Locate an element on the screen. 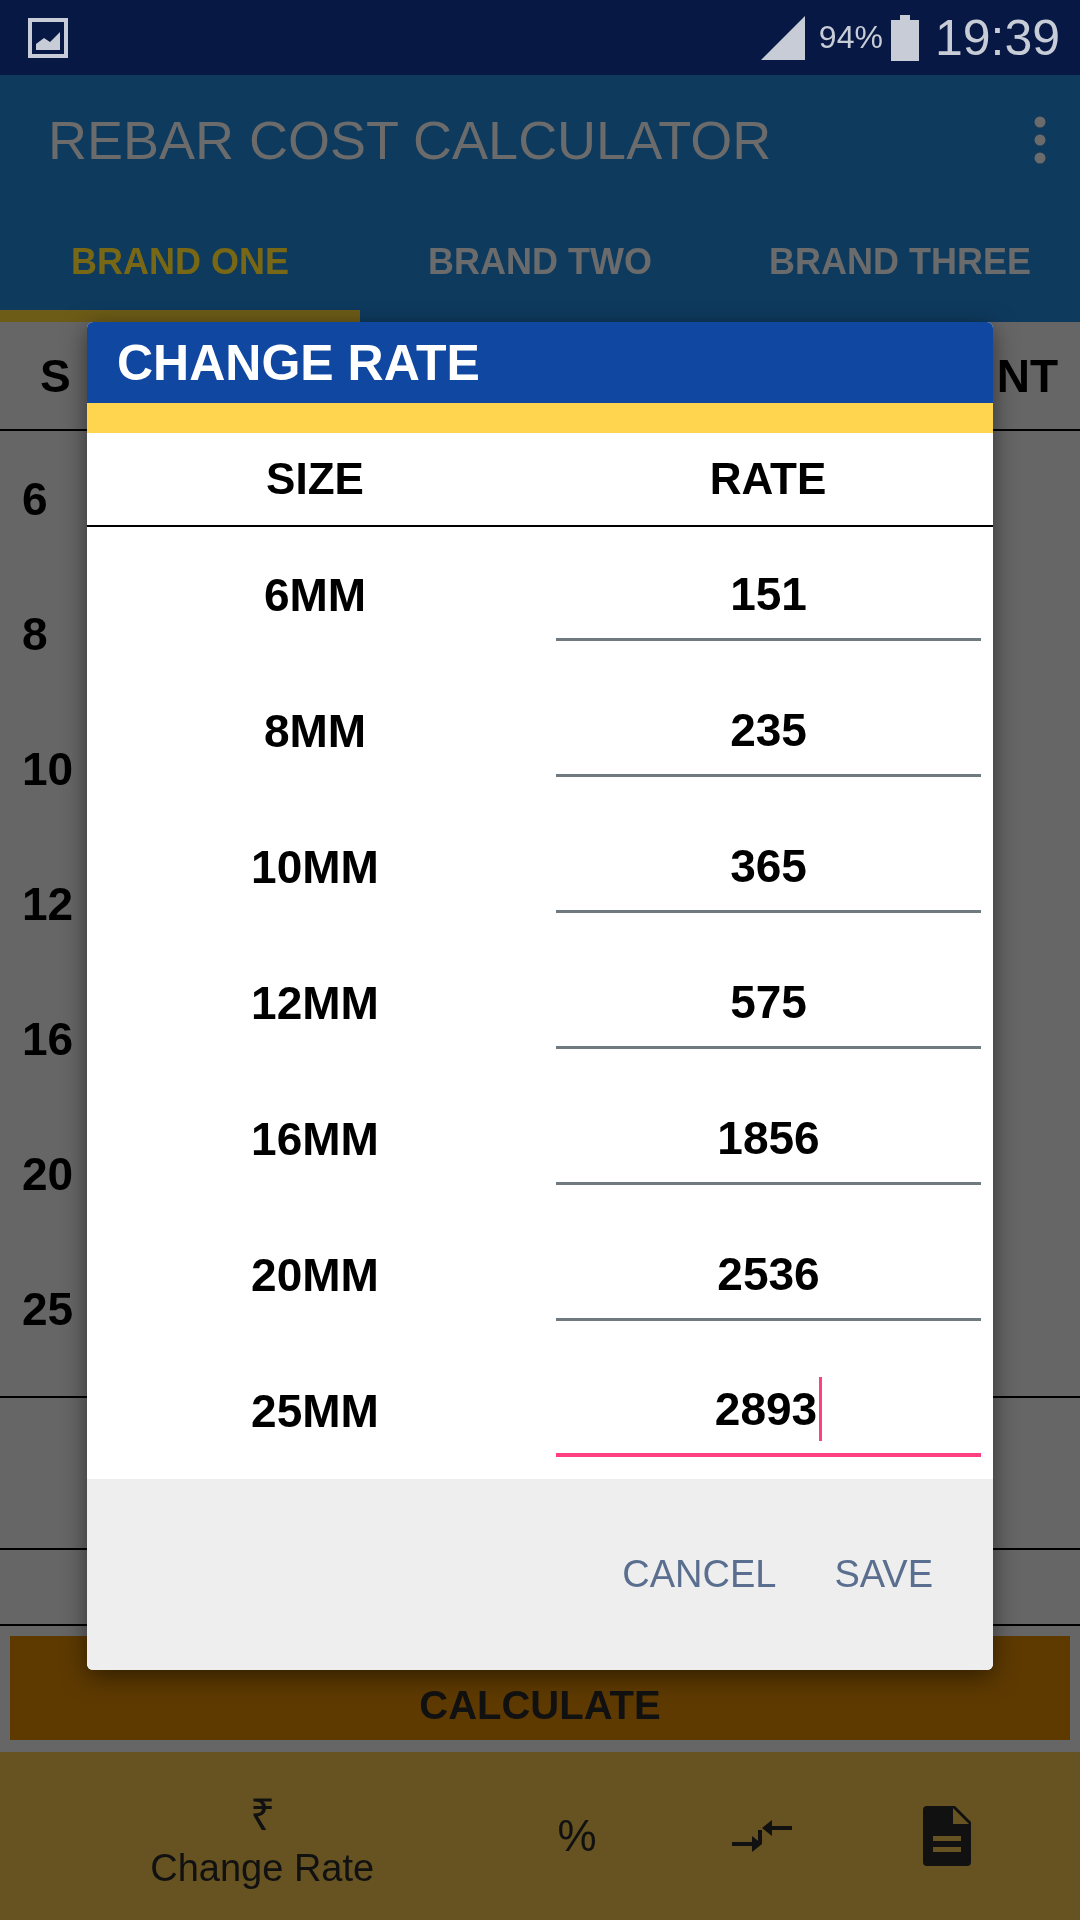  size-label: 6MM is located at coordinates (315, 595).